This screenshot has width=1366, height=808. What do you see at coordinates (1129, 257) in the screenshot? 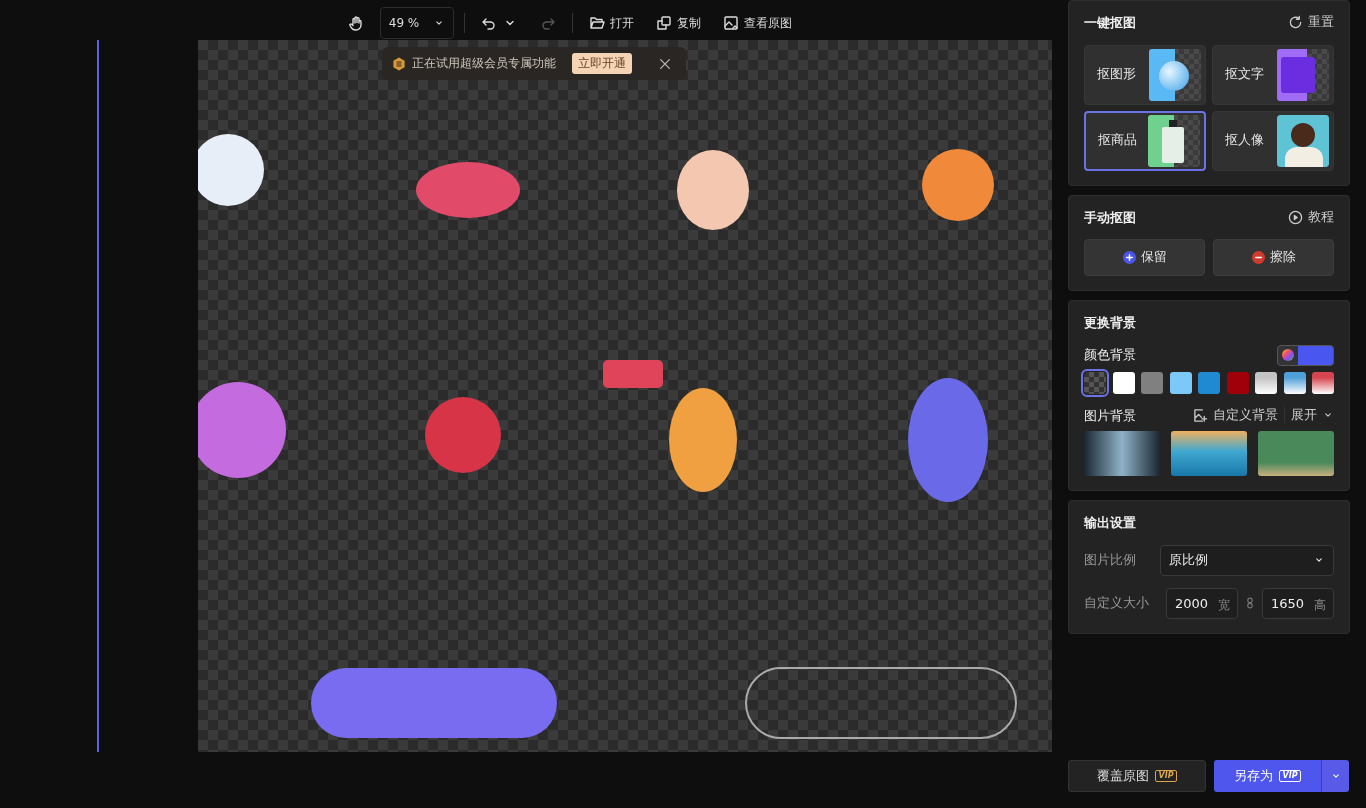
I see `plus-icon` at bounding box center [1129, 257].